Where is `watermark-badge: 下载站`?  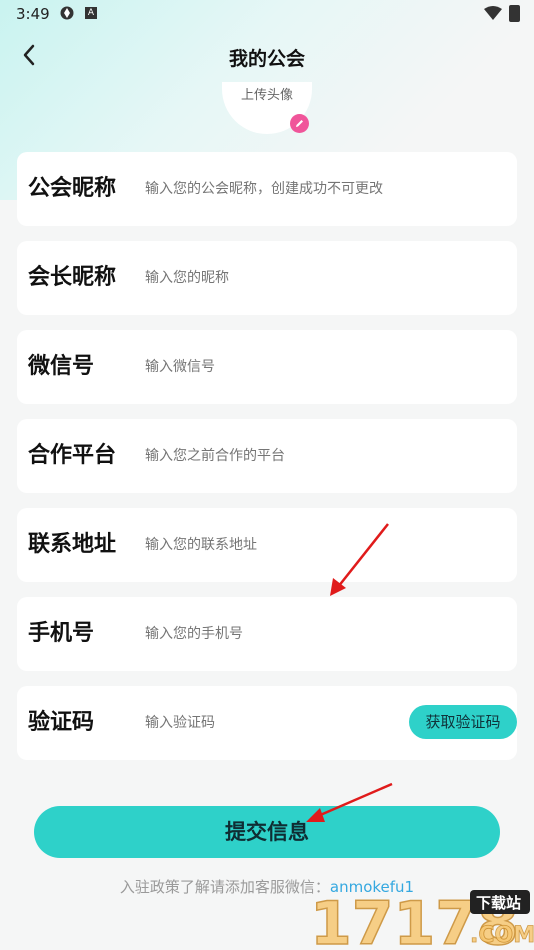
watermark-badge: 下载站 is located at coordinates (498, 903).